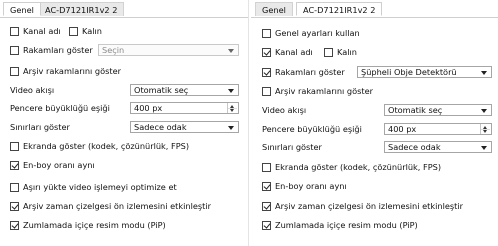 The image size is (498, 246). Describe the element at coordinates (113, 50) in the screenshot. I see `detector-select-value: Seçin` at that location.